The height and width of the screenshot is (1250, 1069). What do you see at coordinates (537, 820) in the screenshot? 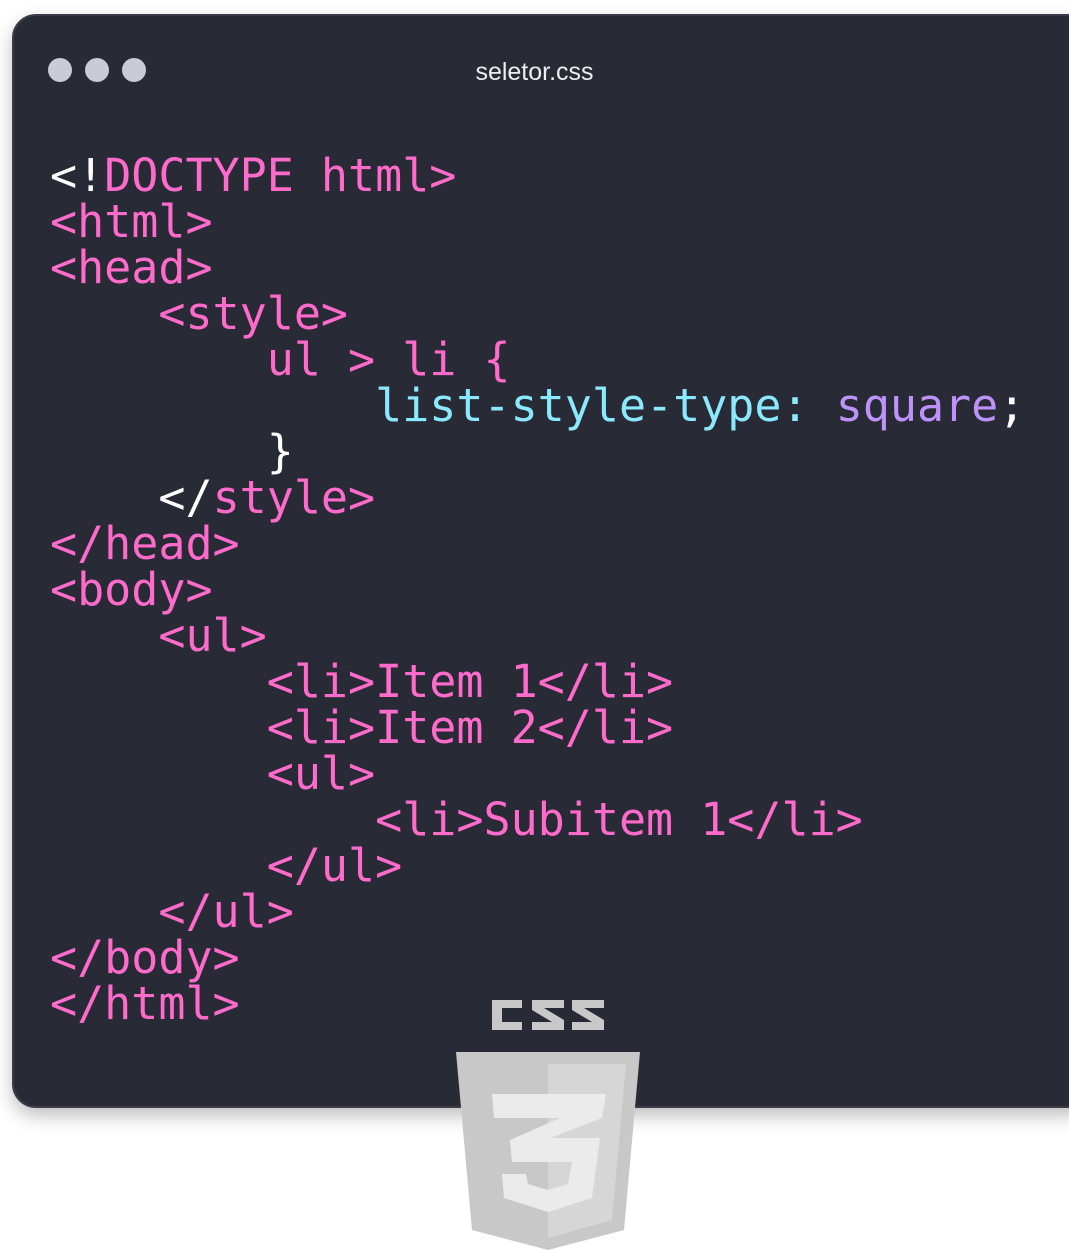
I see `code-line: <li>Subitem 1</li>` at bounding box center [537, 820].